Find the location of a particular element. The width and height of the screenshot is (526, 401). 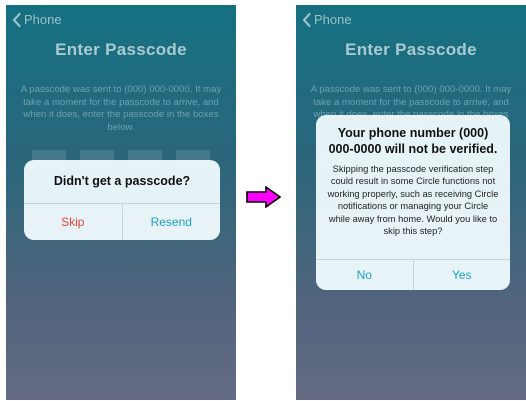

arrow-right-icon is located at coordinates (264, 197).